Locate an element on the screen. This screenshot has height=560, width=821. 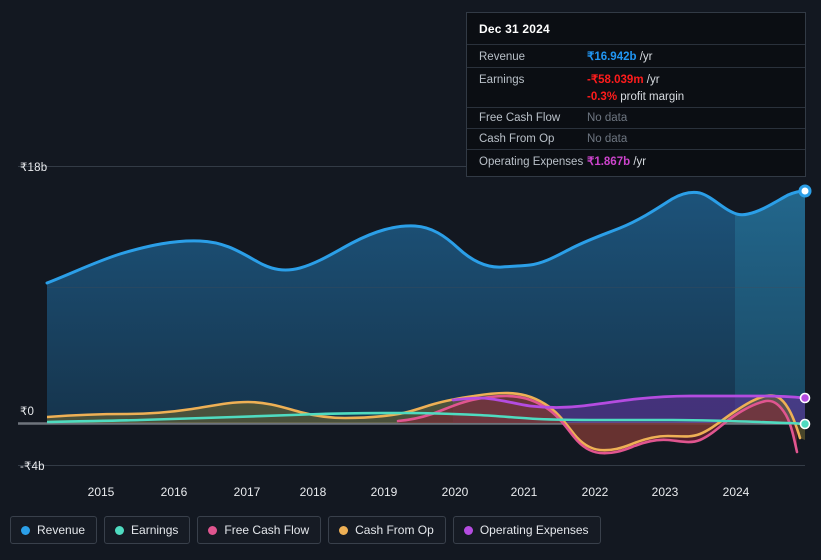
legend-color-dot-free-cash-flow is located at coordinates (213, 530).